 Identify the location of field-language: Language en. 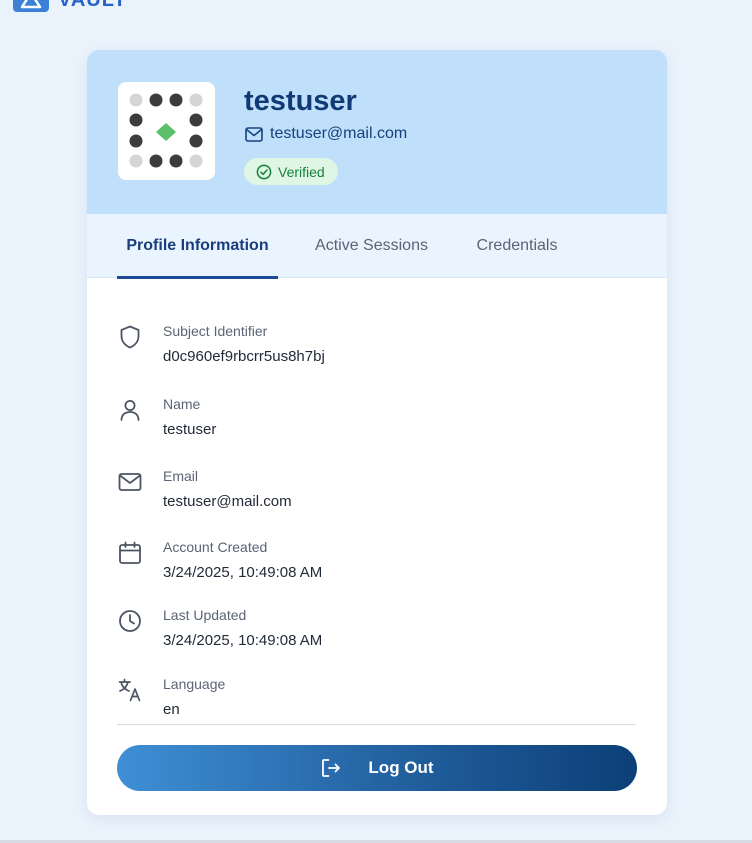
(377, 698).